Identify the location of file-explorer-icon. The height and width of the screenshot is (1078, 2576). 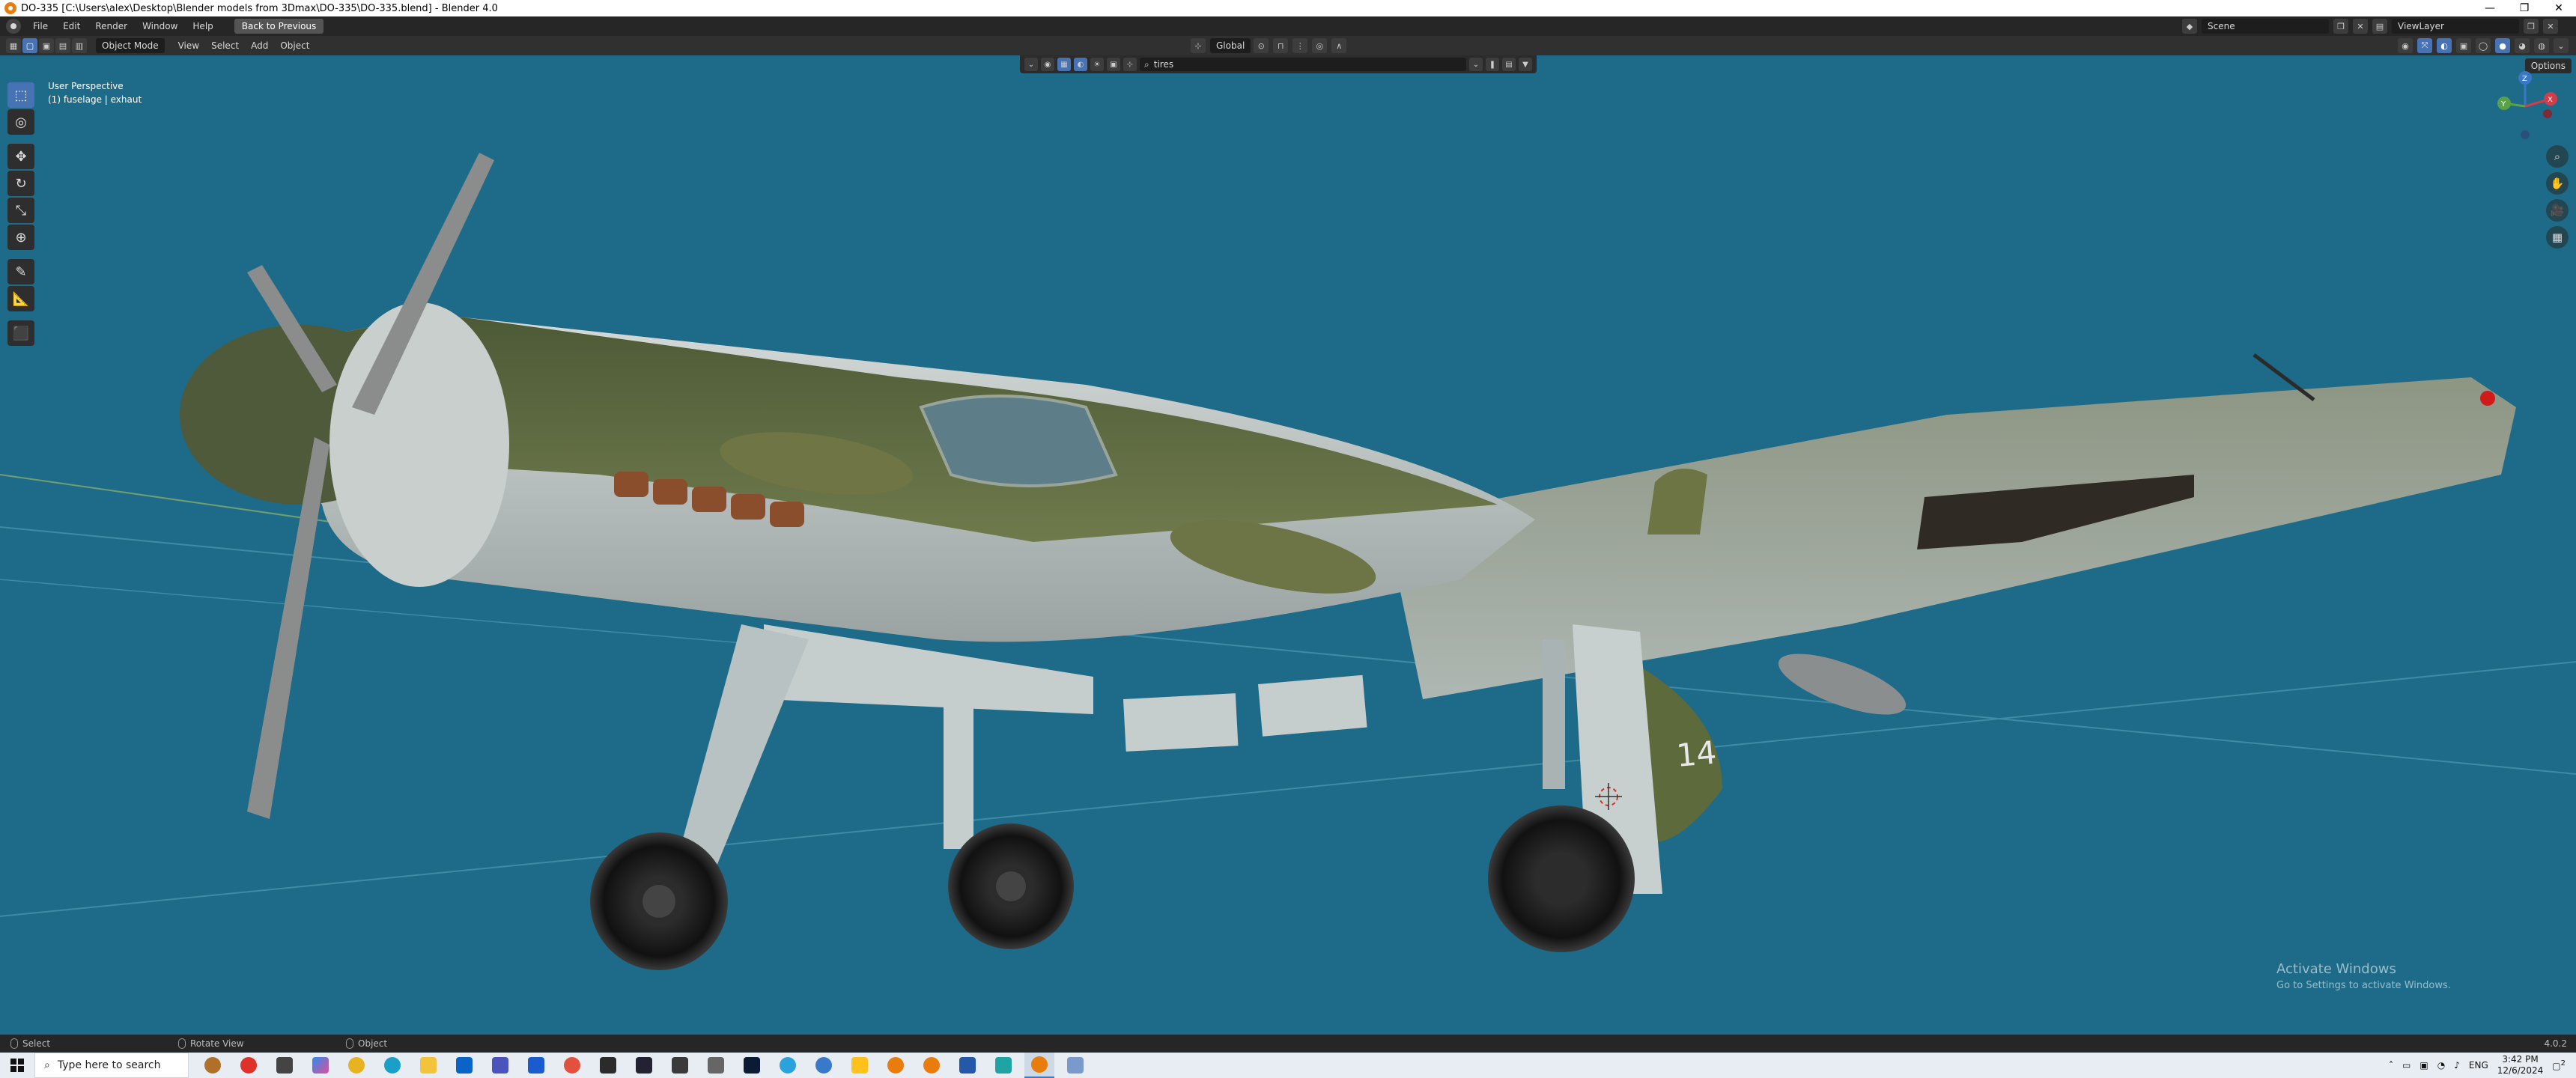
(428, 1065).